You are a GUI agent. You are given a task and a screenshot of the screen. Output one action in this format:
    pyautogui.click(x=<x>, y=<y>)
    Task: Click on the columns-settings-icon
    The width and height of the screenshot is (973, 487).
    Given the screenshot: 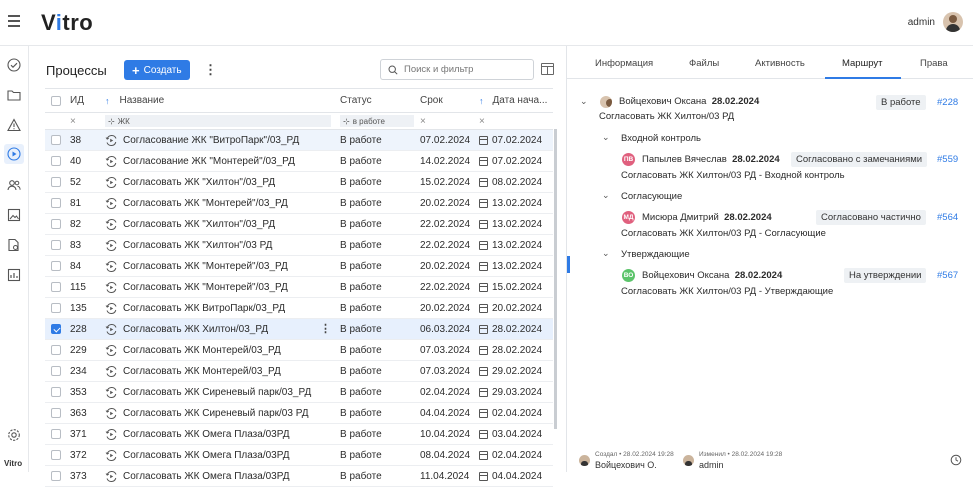 What is the action you would take?
    pyautogui.click(x=547, y=69)
    